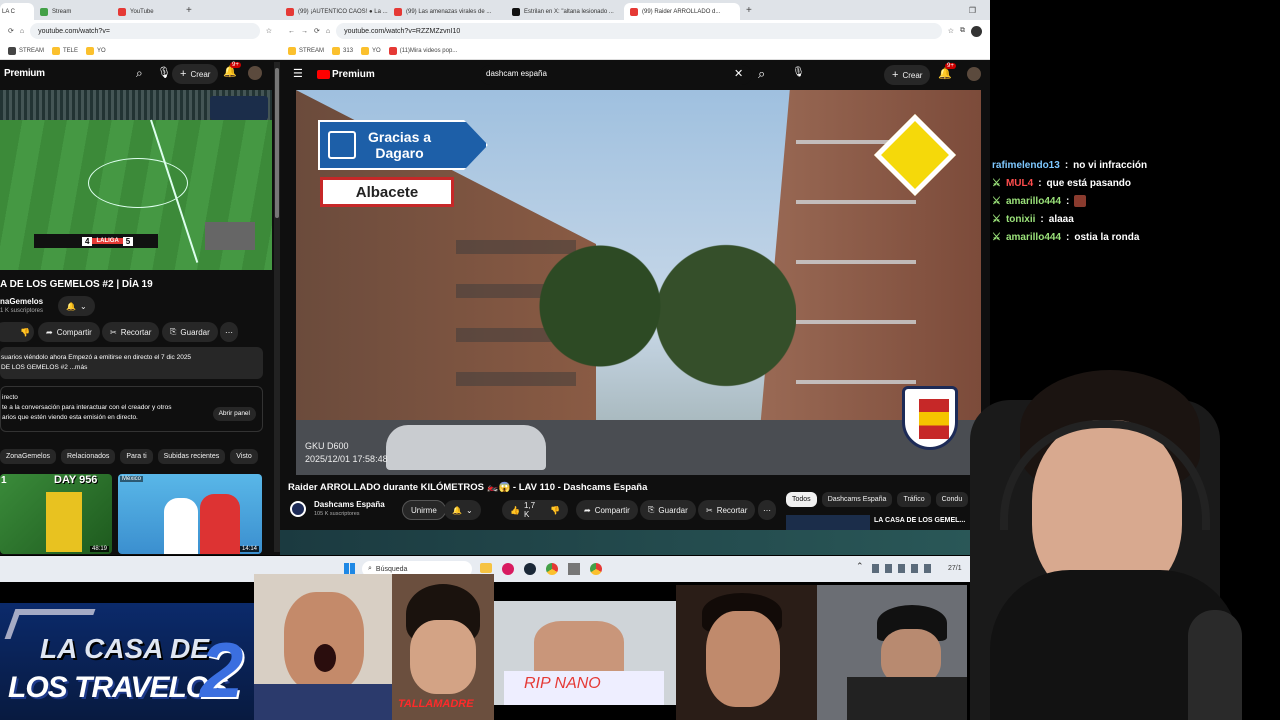 This screenshot has width=1280, height=720. I want to click on thumb-duration: 14:14, so click(249, 549).